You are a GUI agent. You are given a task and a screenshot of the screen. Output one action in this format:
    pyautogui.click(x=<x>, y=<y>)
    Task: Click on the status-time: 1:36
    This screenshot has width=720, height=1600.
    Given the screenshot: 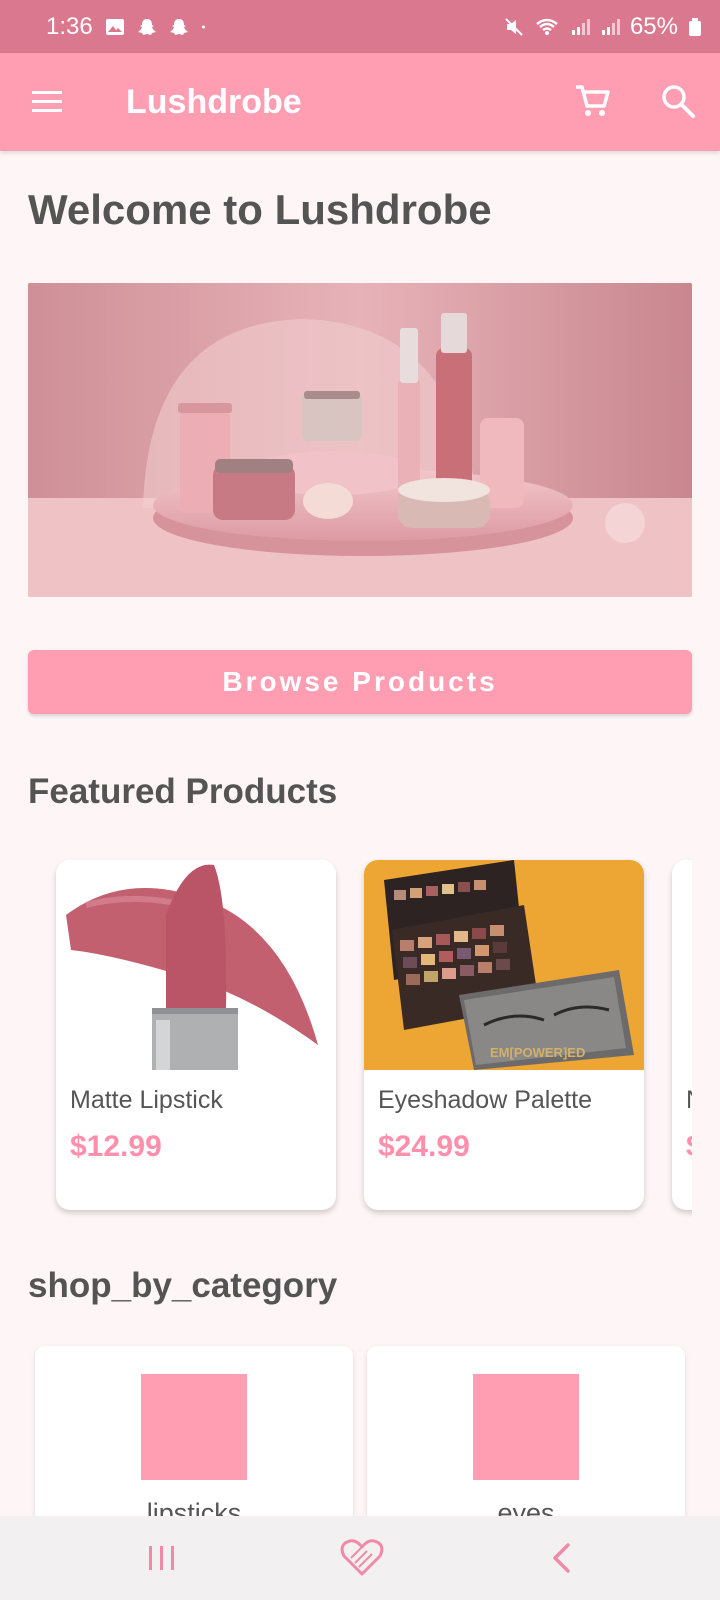 What is the action you would take?
    pyautogui.click(x=69, y=26)
    